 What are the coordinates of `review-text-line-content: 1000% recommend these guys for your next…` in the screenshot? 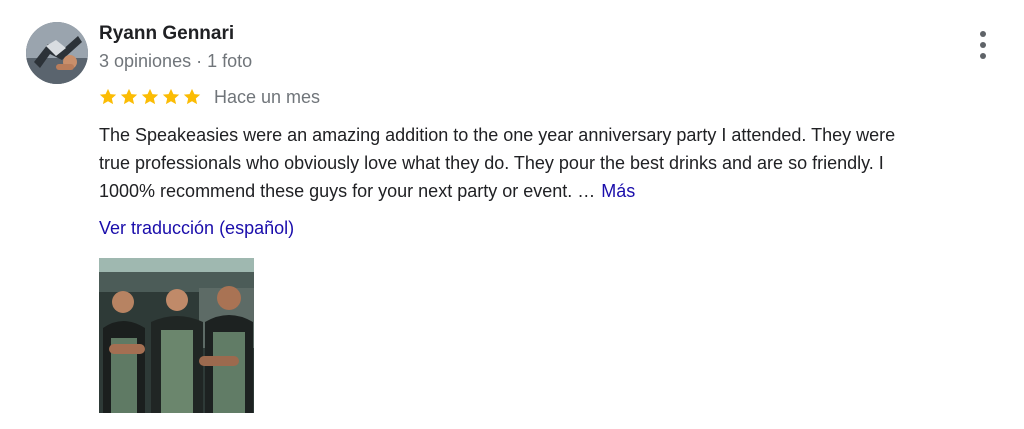 It's located at (347, 191).